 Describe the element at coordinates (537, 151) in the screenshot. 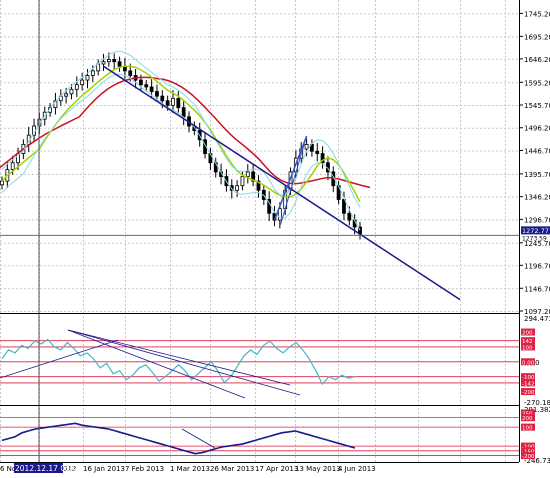

I see `price-tick-label: 1446.70` at that location.